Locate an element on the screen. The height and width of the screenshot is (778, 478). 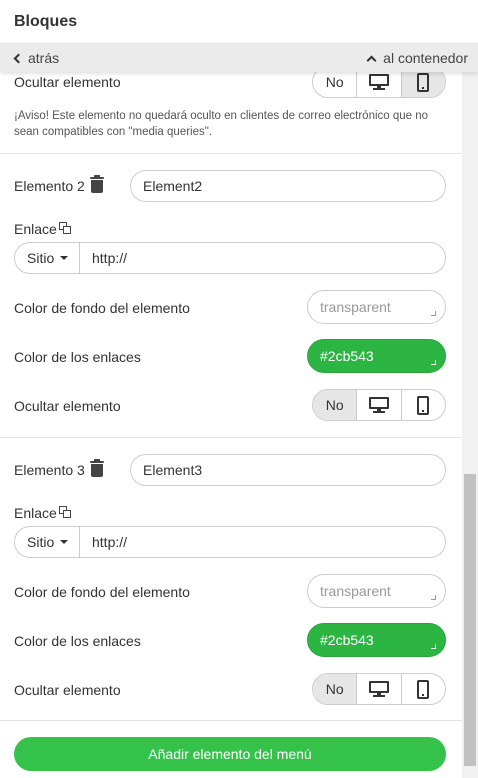
element-title: Elemento 3 is located at coordinates (49, 470).